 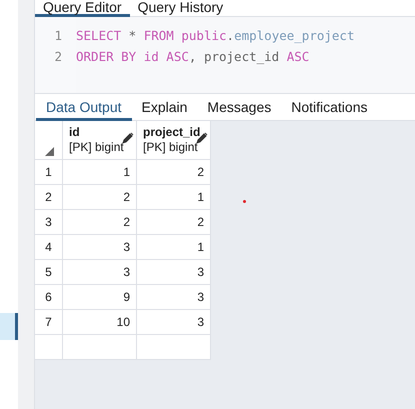 What do you see at coordinates (193, 57) in the screenshot?
I see `code-line: ORDER BY id ASC, project_id ASC` at bounding box center [193, 57].